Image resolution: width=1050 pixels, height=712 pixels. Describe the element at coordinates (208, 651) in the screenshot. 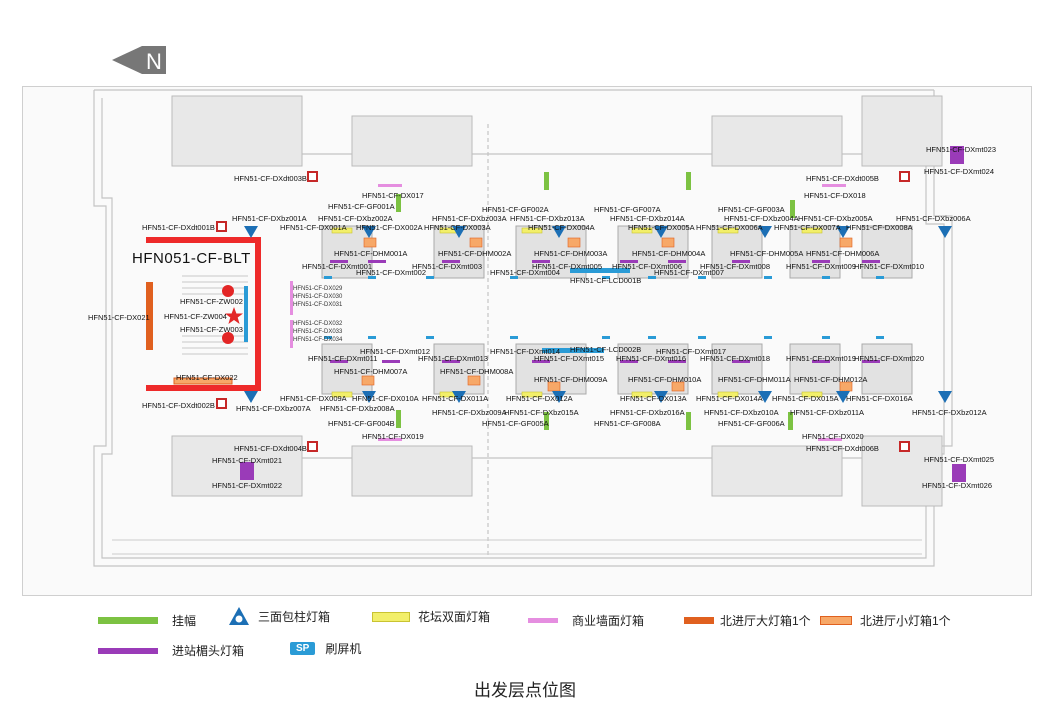

I see `legend-lintel-label: 进站楣头灯箱` at that location.